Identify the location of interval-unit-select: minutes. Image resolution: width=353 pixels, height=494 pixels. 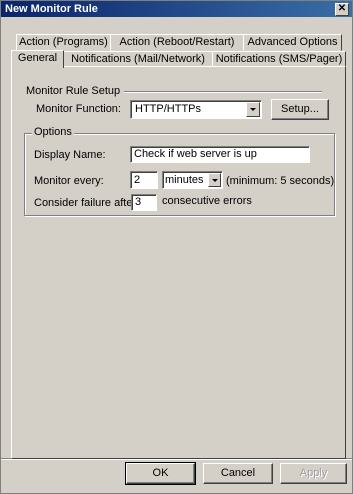
(192, 180).